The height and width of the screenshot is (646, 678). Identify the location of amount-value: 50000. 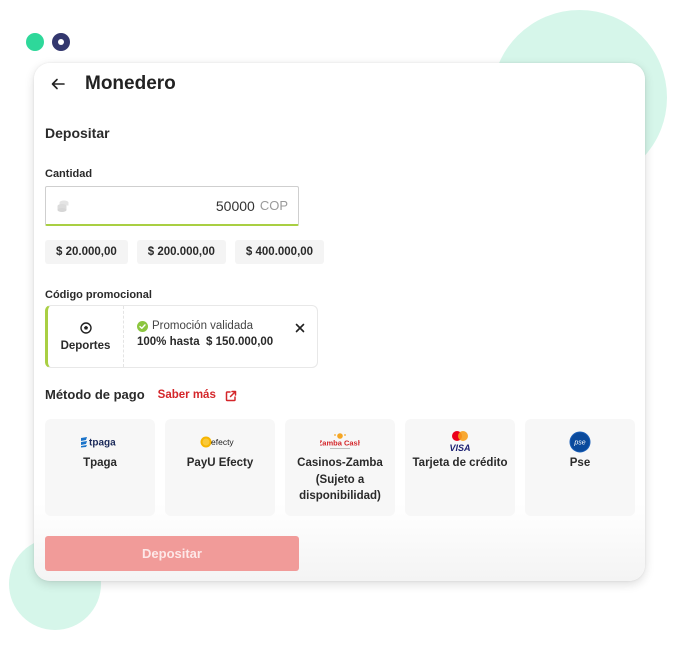
(235, 205).